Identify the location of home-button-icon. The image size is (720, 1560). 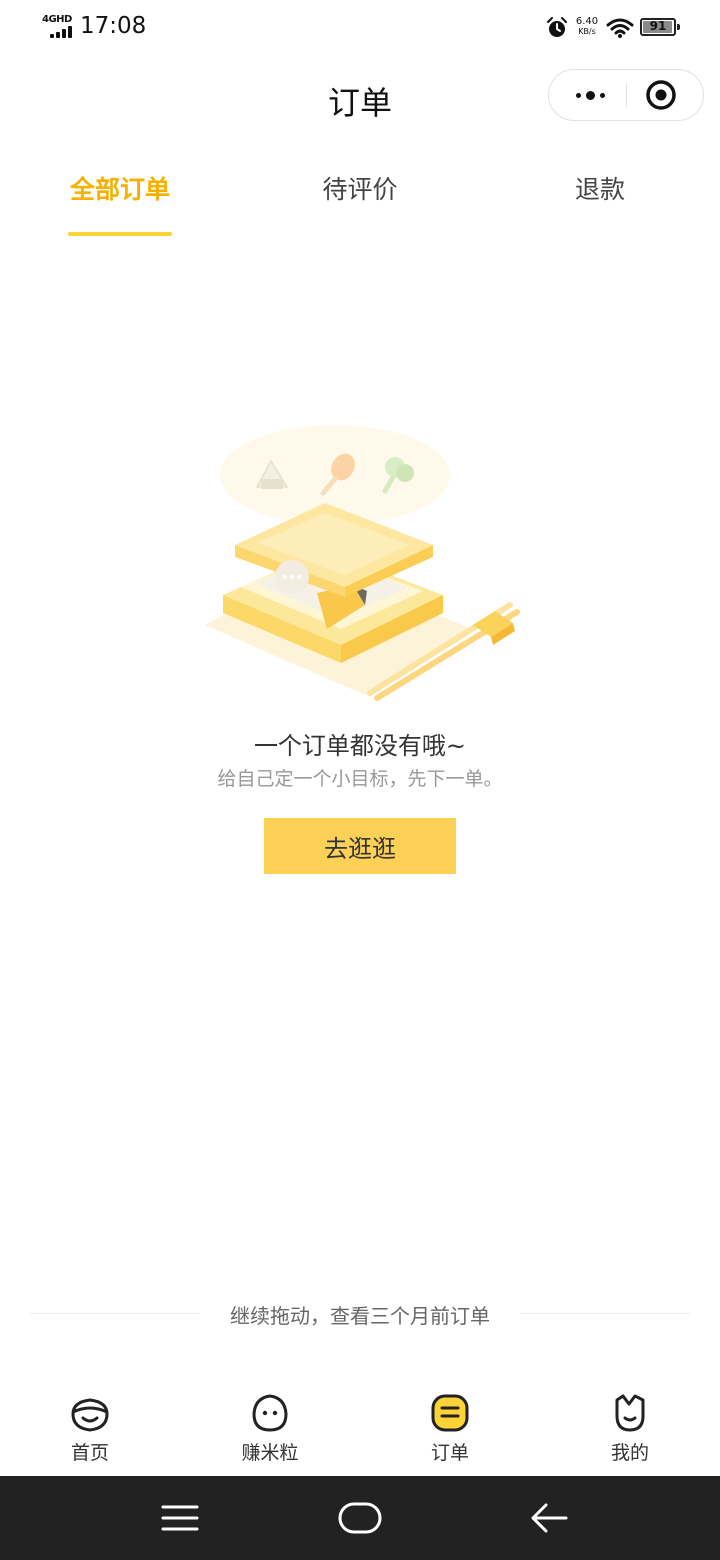
(360, 1518).